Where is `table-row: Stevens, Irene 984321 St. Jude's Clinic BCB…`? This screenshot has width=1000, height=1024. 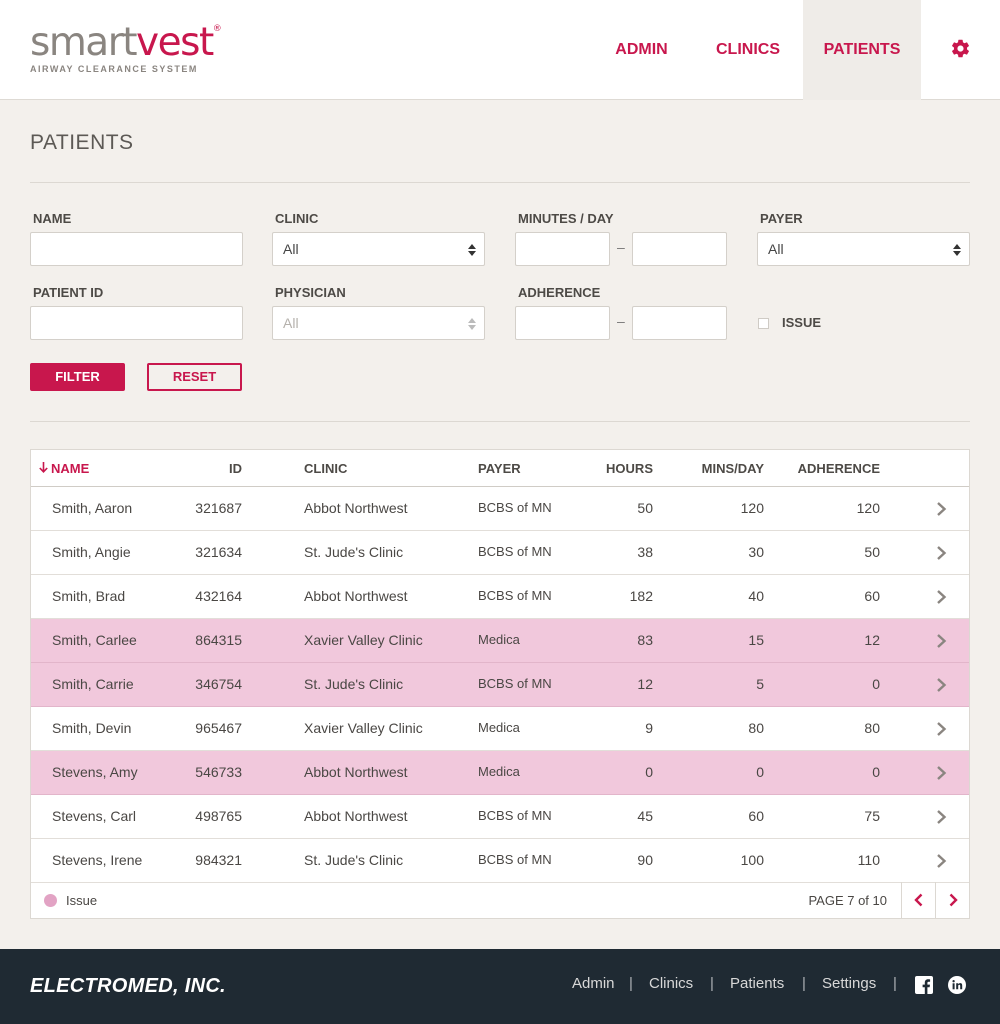
table-row: Stevens, Irene 984321 St. Jude's Clinic BCB… is located at coordinates (500, 861).